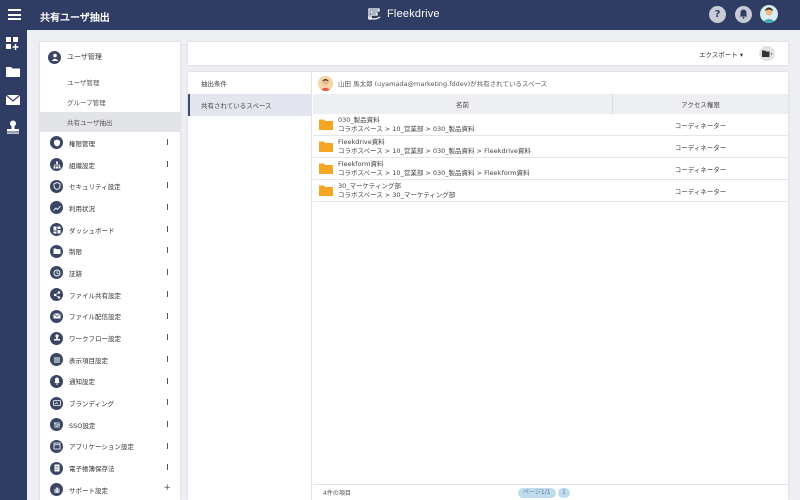 The image size is (800, 500). I want to click on menu-item-branding: ブランディング, so click(110, 403).